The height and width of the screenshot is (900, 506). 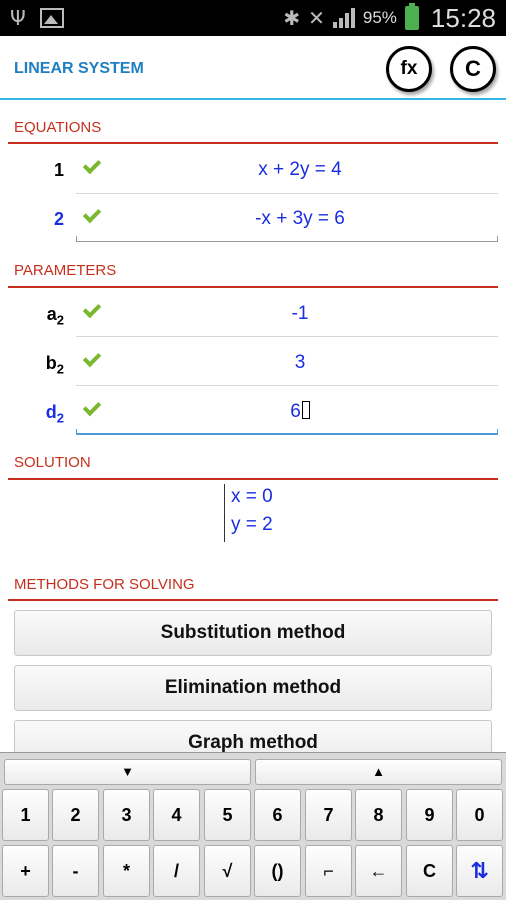 What do you see at coordinates (58, 219) in the screenshot?
I see `equation-index: 2` at bounding box center [58, 219].